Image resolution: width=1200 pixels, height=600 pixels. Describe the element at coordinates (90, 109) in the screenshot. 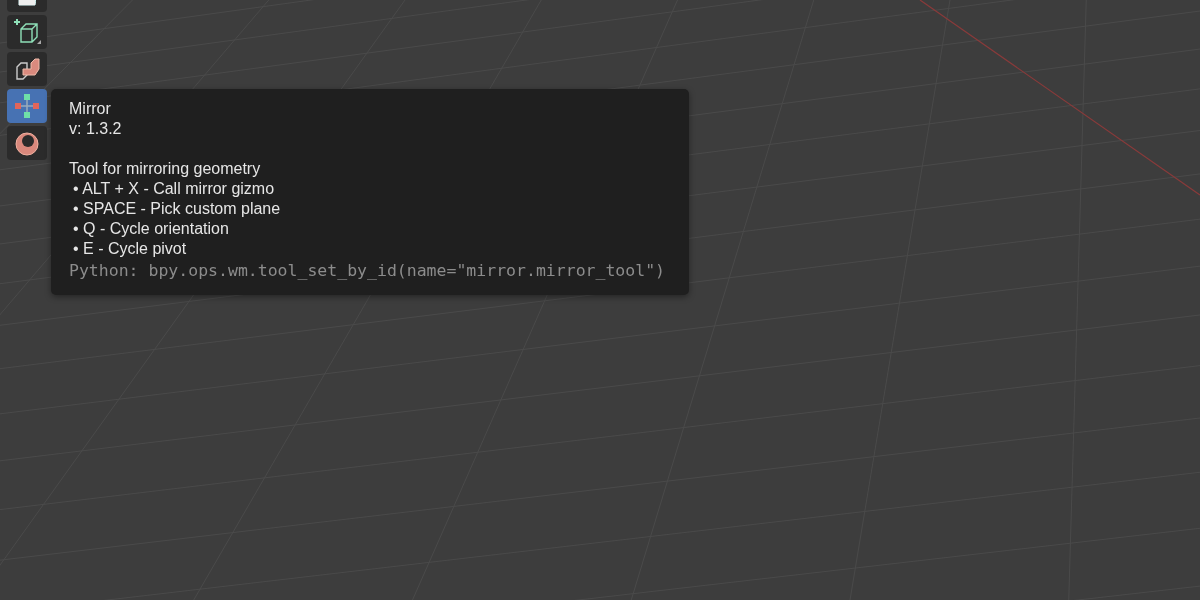

I see `tooltip-title: Mirror` at that location.